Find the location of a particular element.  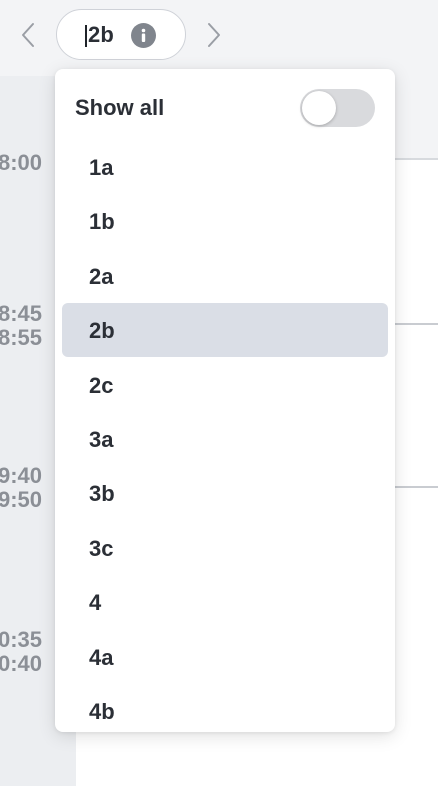

time-label: 0:35 is located at coordinates (21, 639).